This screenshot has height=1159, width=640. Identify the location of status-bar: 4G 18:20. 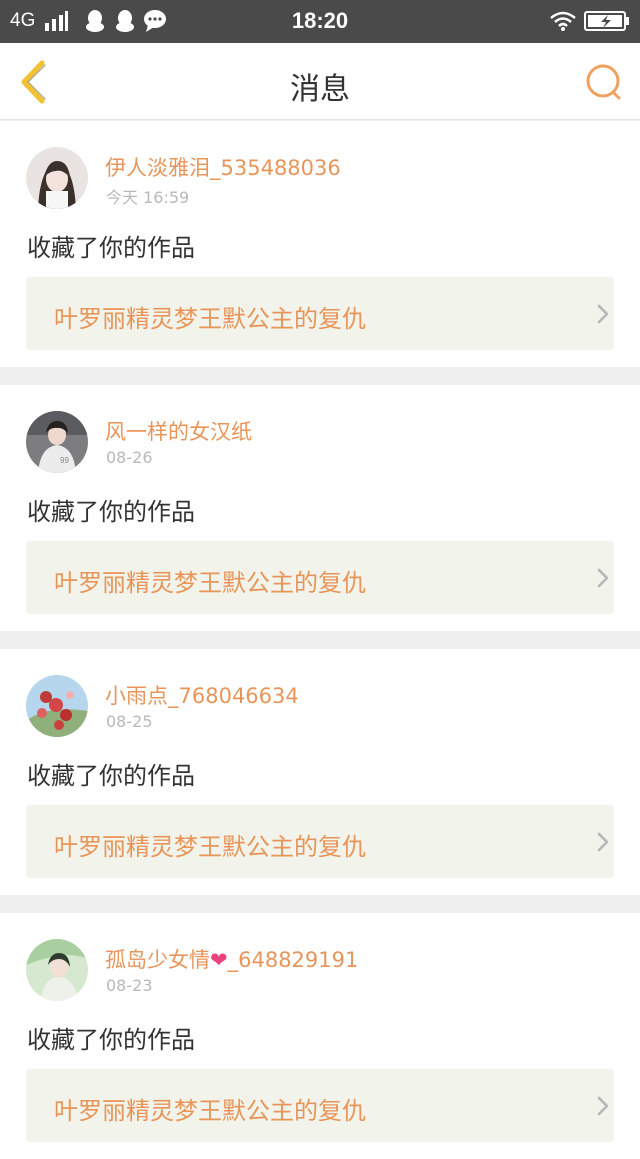
(320, 21).